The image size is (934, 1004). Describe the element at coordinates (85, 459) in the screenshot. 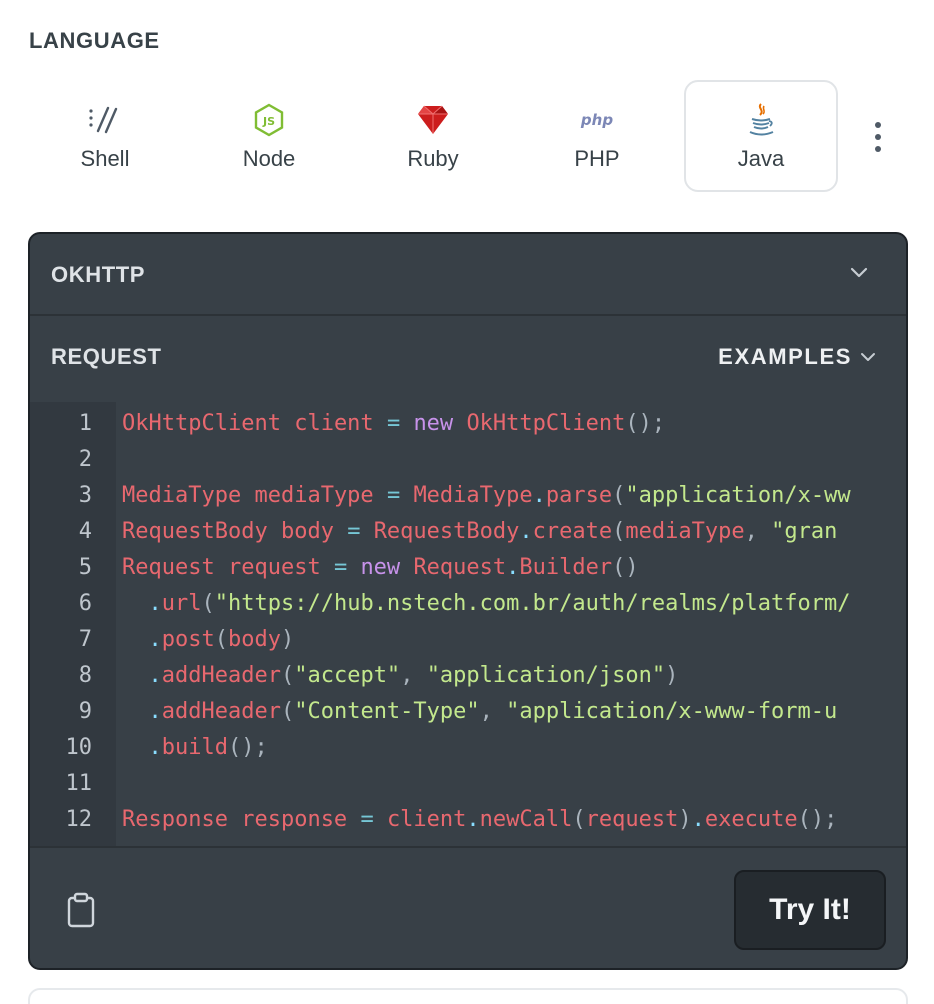

I see `line-number: 2` at that location.